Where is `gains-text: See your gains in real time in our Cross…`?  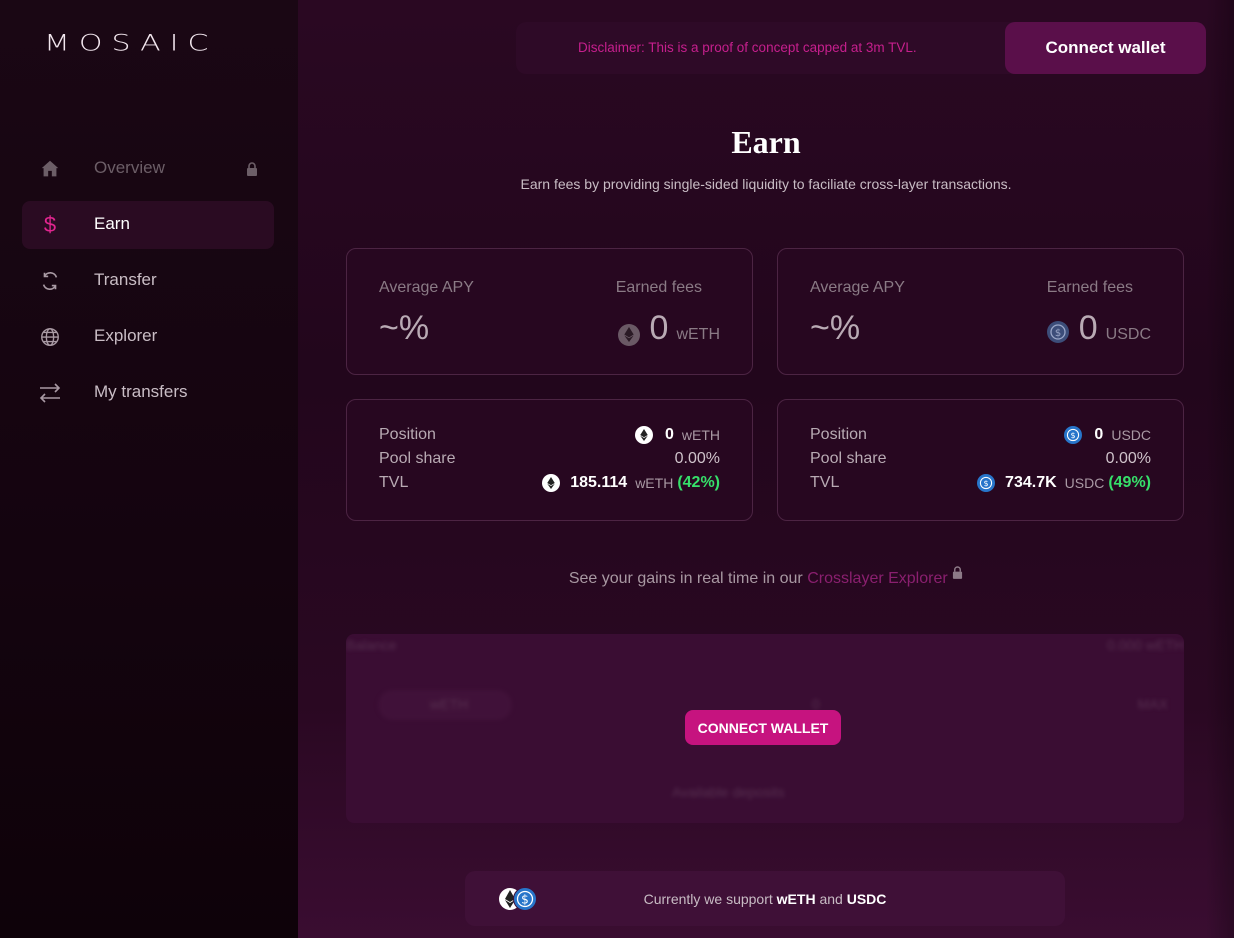
gains-text: See your gains in real time in our Cross… is located at coordinates (766, 577).